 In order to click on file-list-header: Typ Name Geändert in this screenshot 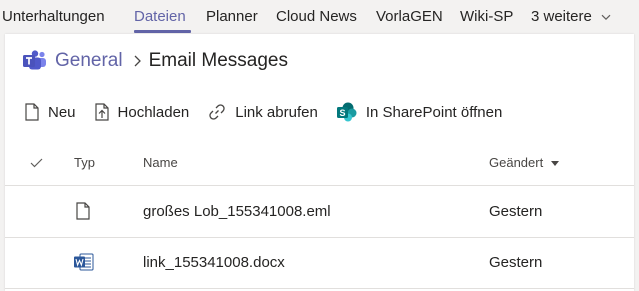, I will do `click(319, 166)`.